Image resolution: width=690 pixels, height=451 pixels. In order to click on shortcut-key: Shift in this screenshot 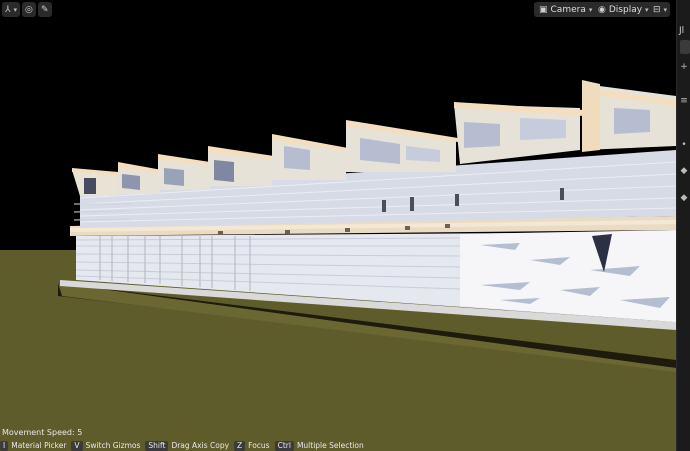, I will do `click(157, 446)`.